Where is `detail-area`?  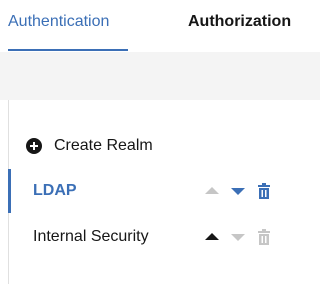
detail-area is located at coordinates (305, 192).